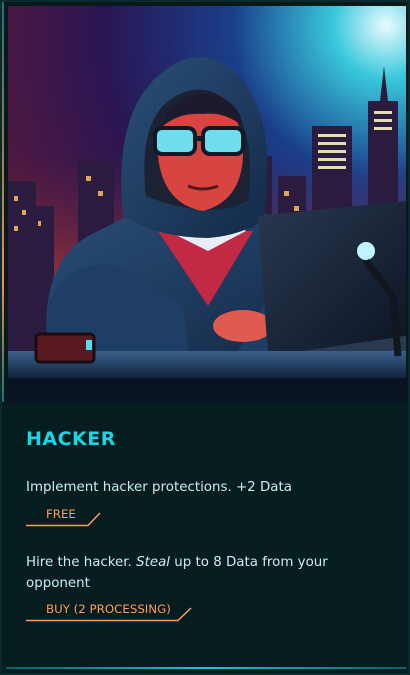 The width and height of the screenshot is (410, 675). I want to click on card-edge-glow, so click(3, 202).